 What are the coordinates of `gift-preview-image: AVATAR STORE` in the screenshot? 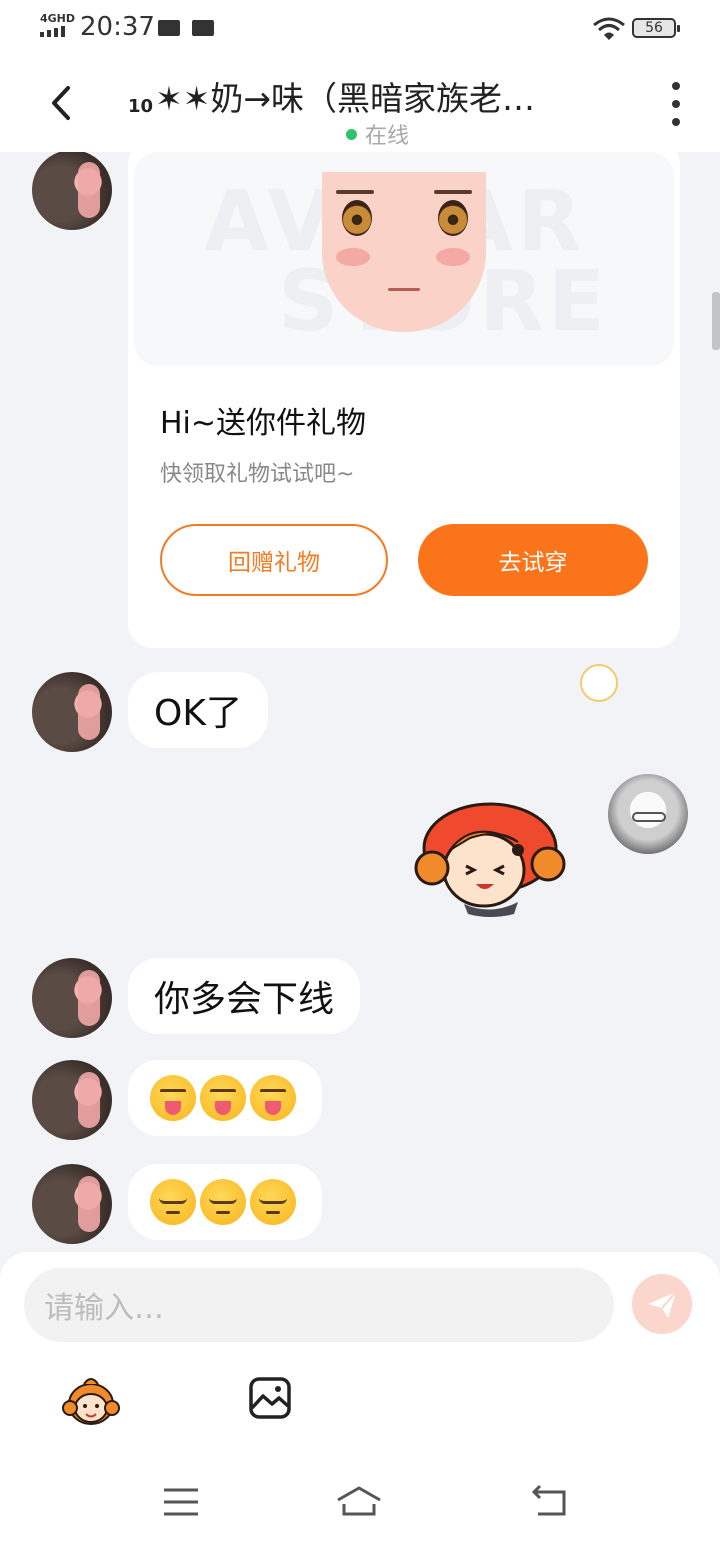 It's located at (404, 259).